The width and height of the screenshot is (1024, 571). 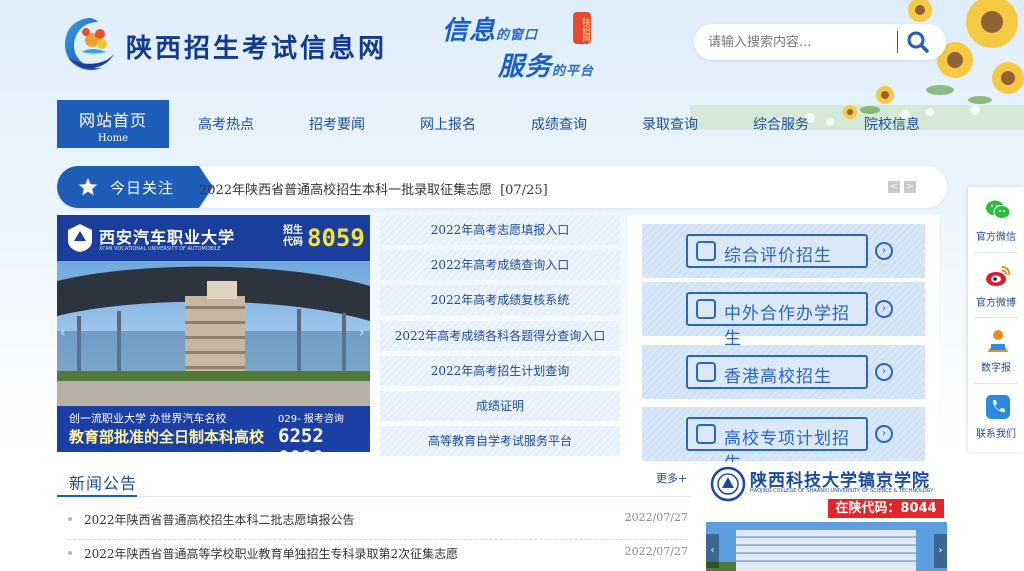 I want to click on nav-home-label-en: Home, so click(x=113, y=138).